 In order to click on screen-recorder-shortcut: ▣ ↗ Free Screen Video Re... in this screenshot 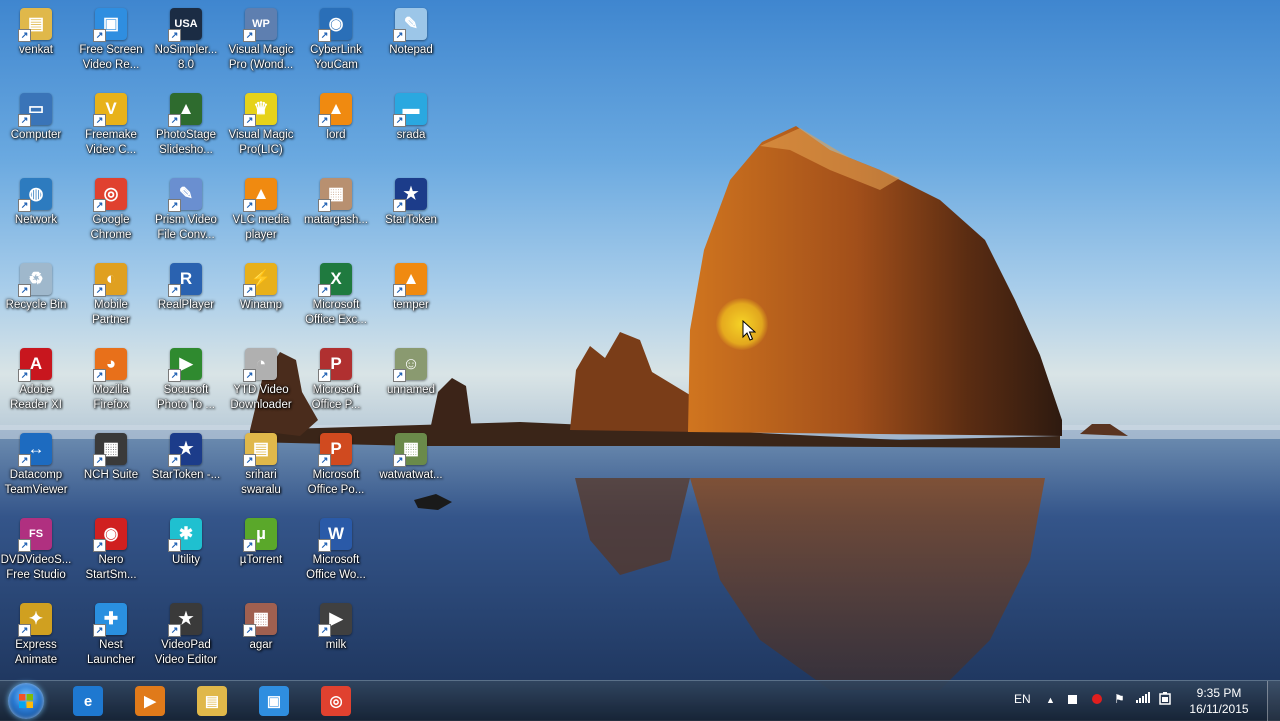, I will do `click(111, 42)`.